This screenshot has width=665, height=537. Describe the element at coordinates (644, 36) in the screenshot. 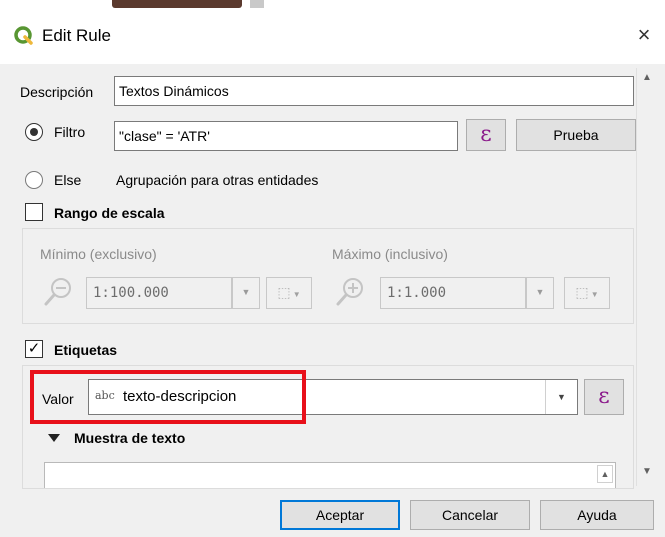

I see `close-icon: ×` at that location.